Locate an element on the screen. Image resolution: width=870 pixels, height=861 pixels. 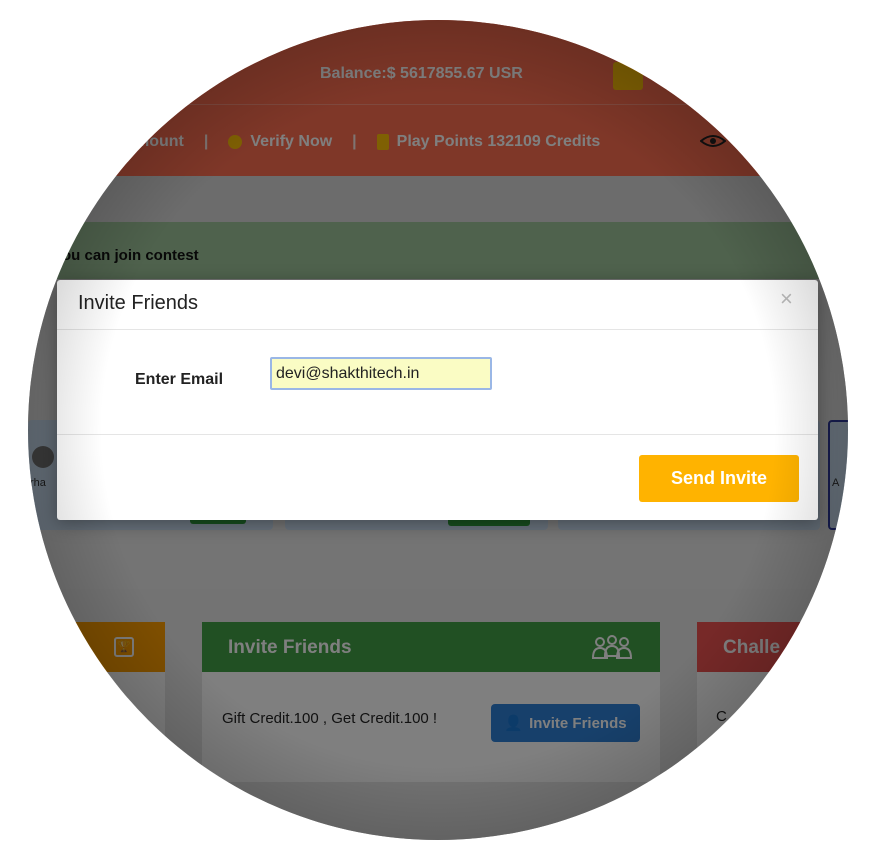
send-invite-button: Send Invite is located at coordinates (719, 478).